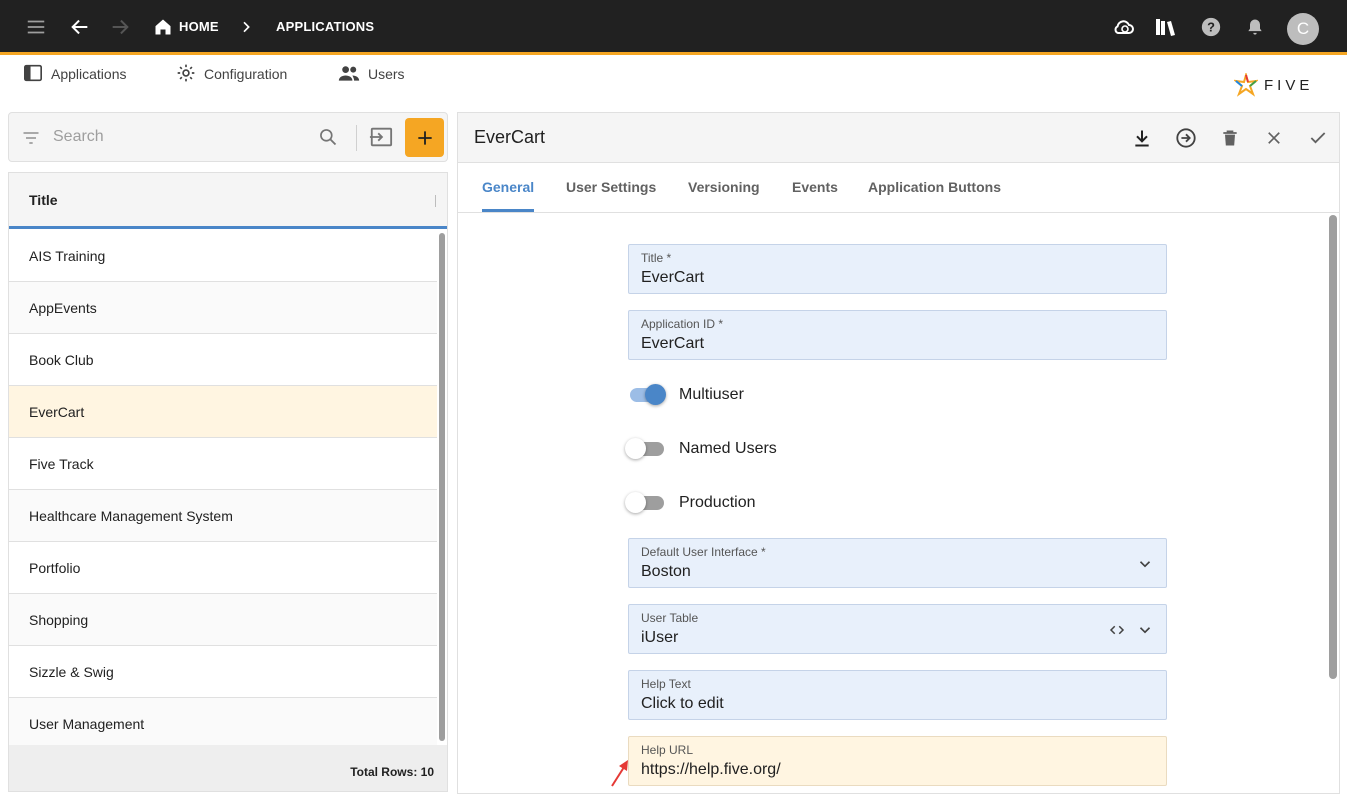 This screenshot has width=1347, height=794. I want to click on chevron-right-icon, so click(246, 27).